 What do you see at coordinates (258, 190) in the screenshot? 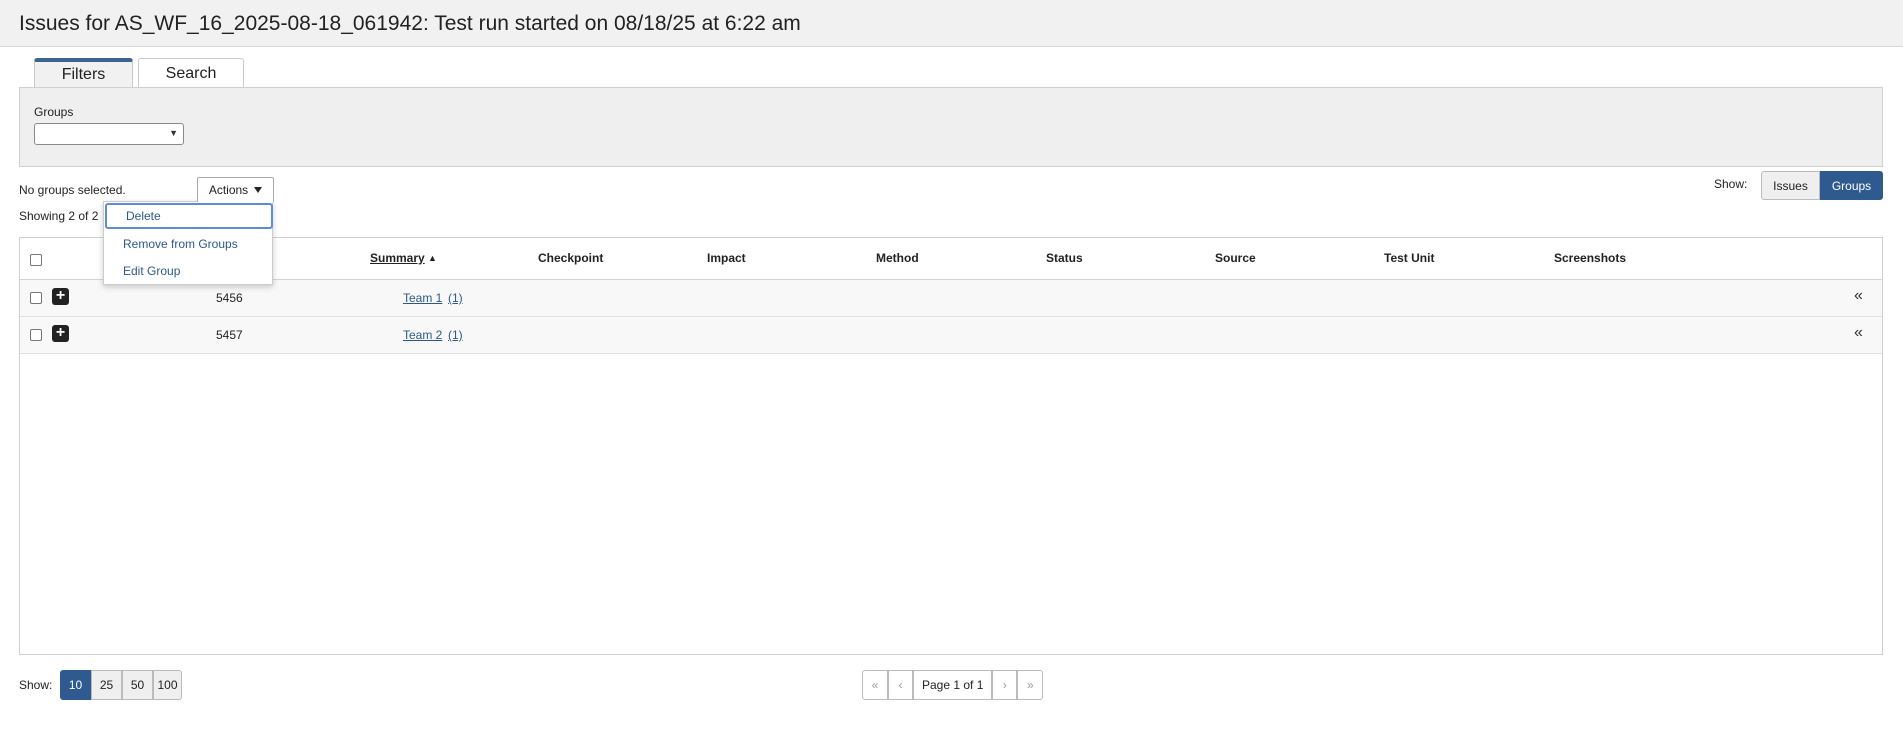
I see `caret-down-icon` at bounding box center [258, 190].